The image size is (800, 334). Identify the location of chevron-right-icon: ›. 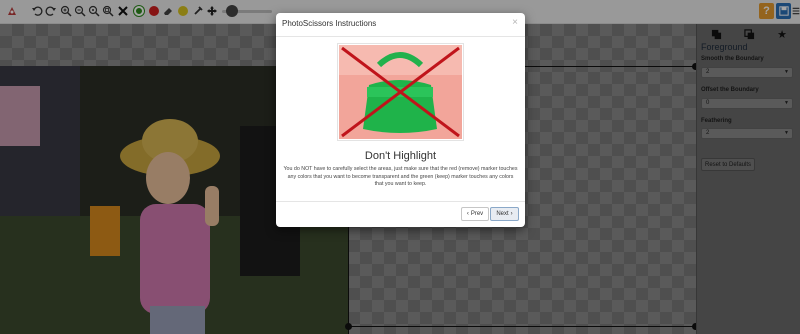
(511, 214).